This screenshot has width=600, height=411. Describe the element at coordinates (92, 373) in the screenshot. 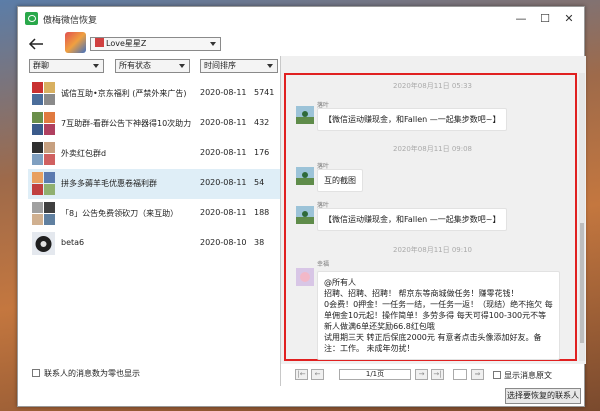

I see `show-zero-count-label: 联系人的消息数为零也显示` at that location.